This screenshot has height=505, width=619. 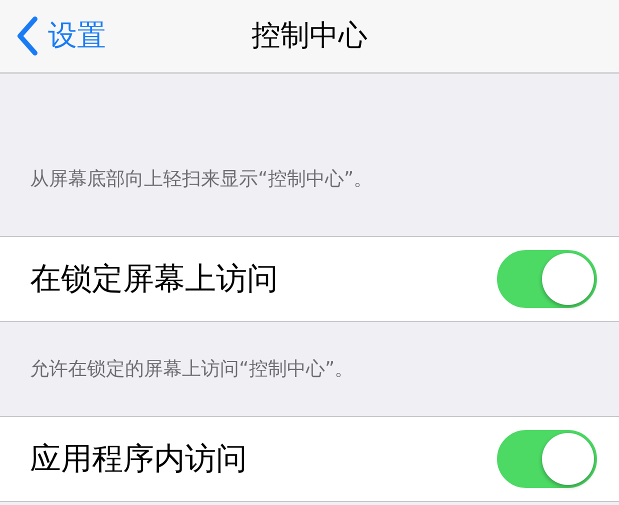 I want to click on section-footer-text: 允许在锁定的屏幕上访问“控制中心”。, so click(x=192, y=369).